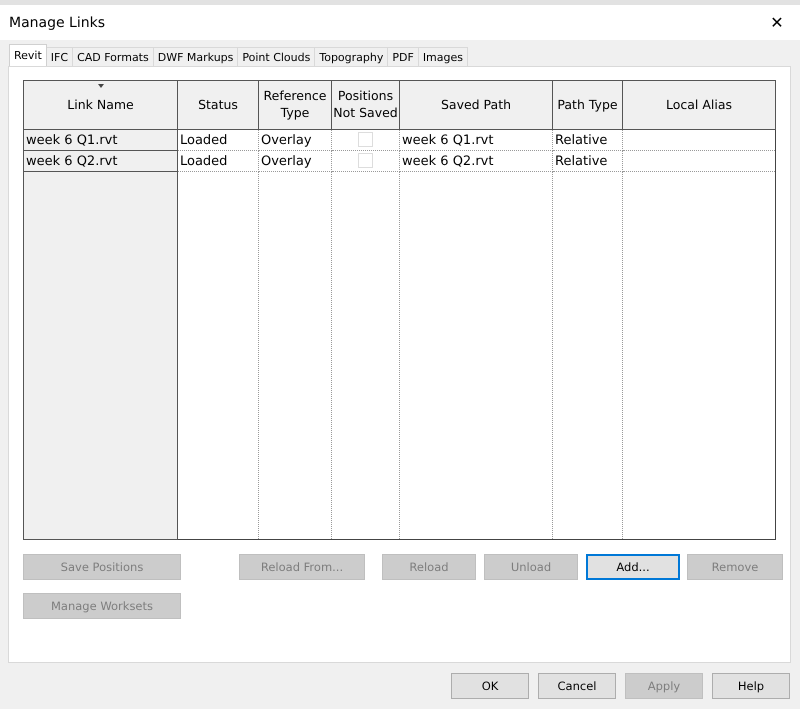 This screenshot has height=709, width=800. What do you see at coordinates (751, 686) in the screenshot?
I see `button: Help` at bounding box center [751, 686].